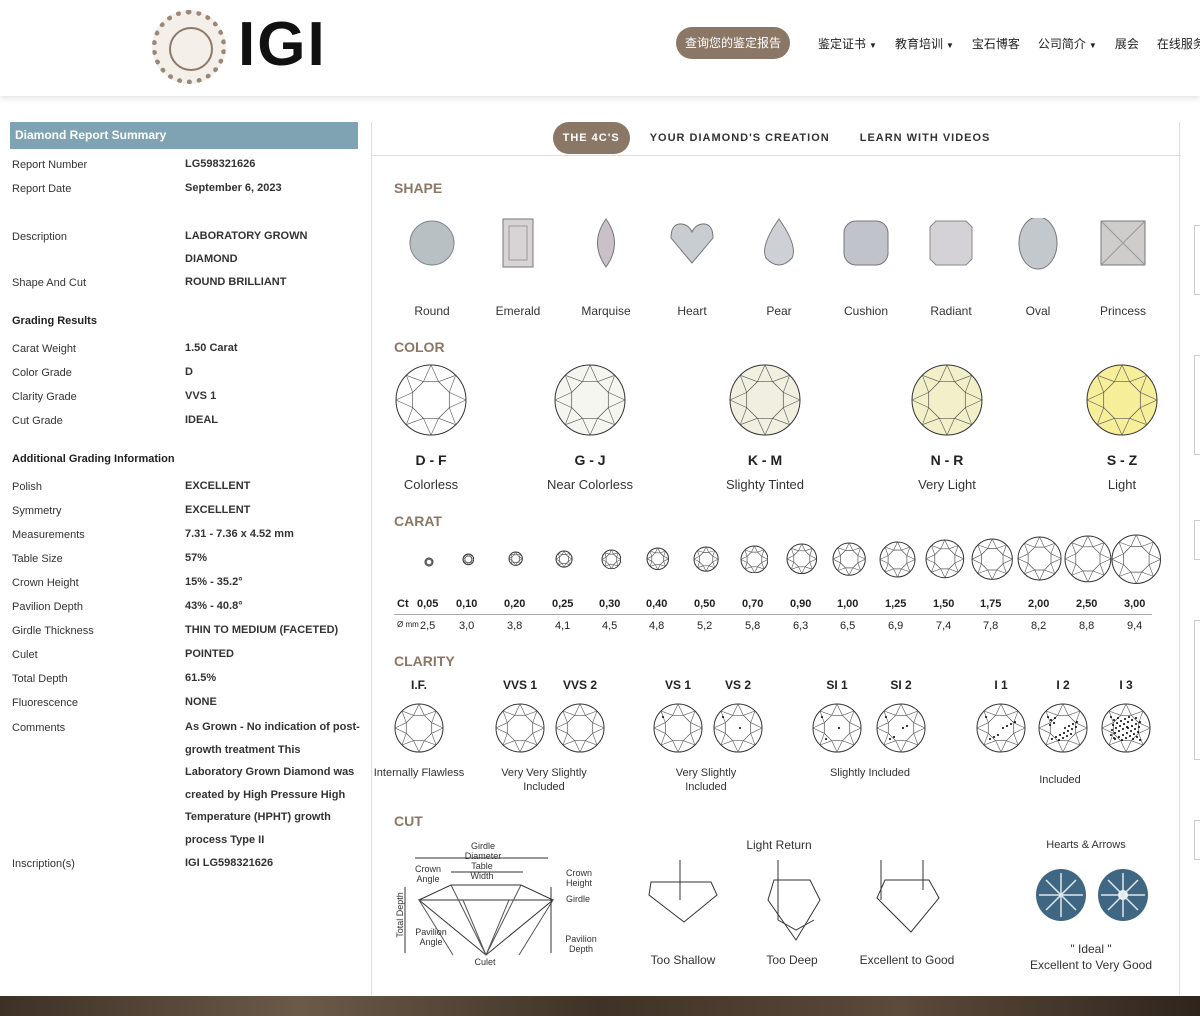 The width and height of the screenshot is (1200, 1016). What do you see at coordinates (42, 373) in the screenshot?
I see `row-label: Color Grade` at bounding box center [42, 373].